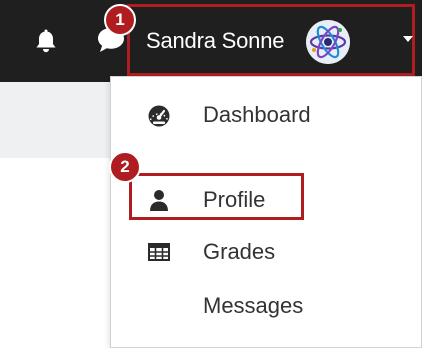  What do you see at coordinates (120, 20) in the screenshot?
I see `step-callout-badge: 1` at bounding box center [120, 20].